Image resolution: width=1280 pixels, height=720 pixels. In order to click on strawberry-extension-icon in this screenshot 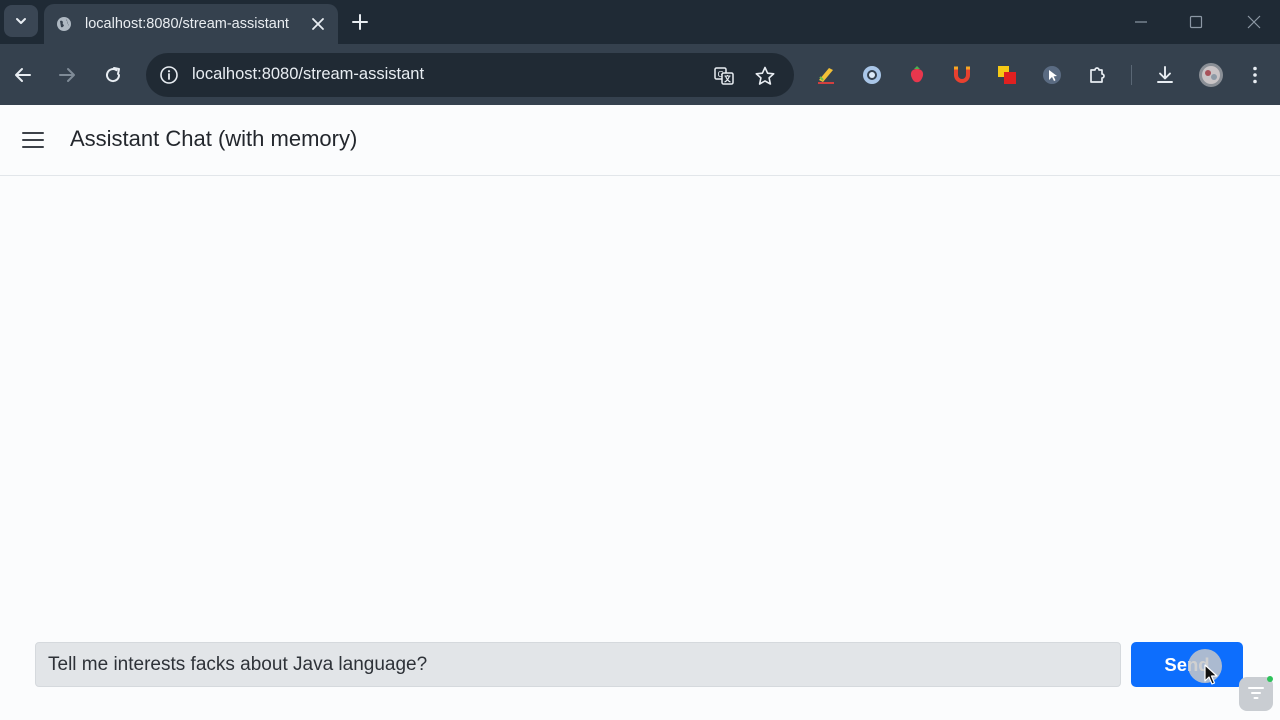, I will do `click(917, 75)`.